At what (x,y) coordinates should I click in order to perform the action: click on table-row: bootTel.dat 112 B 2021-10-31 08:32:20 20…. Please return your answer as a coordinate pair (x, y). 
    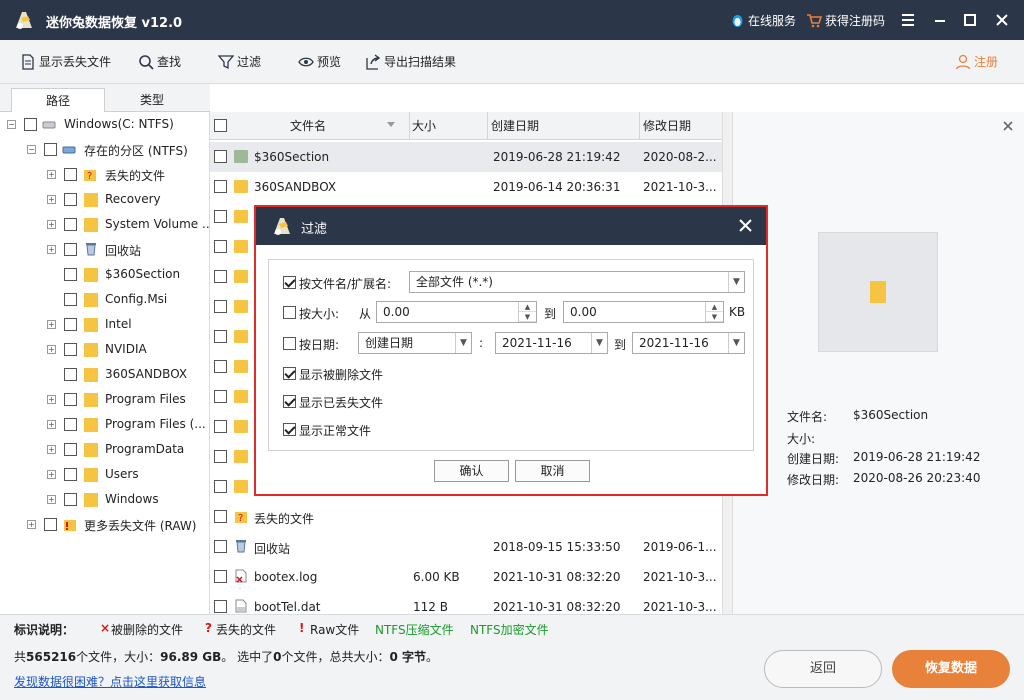
    Looking at the image, I should click on (466, 603).